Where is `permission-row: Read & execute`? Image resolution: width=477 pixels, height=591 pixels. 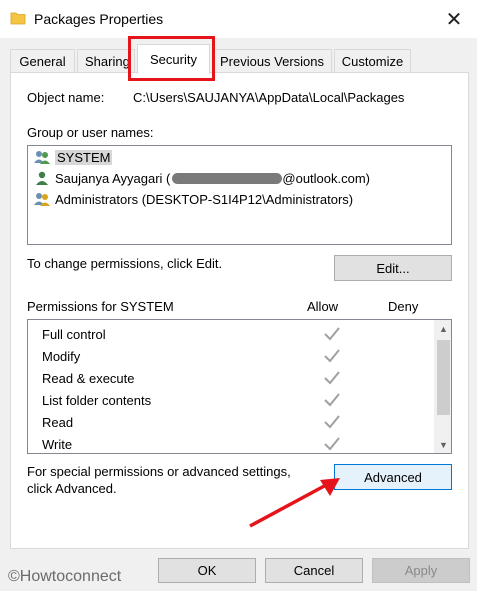
permission-row: Read & execute is located at coordinates (237, 378).